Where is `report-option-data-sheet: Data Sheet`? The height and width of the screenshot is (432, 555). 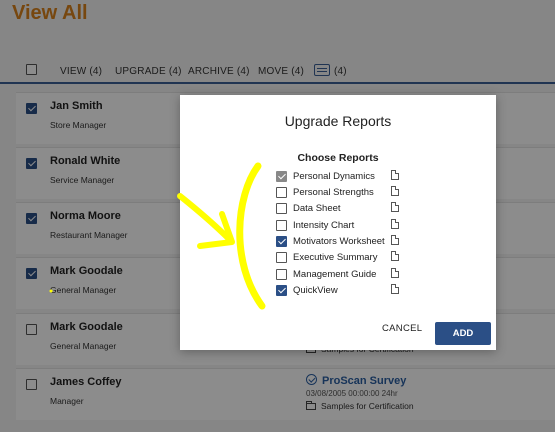
report-option-data-sheet: Data Sheet is located at coordinates (376, 209).